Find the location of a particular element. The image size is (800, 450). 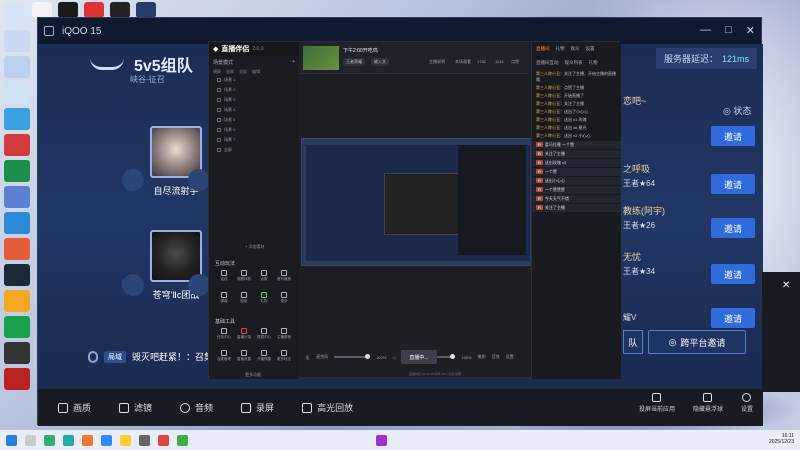

tool-button: 直播记录 is located at coordinates (244, 334).